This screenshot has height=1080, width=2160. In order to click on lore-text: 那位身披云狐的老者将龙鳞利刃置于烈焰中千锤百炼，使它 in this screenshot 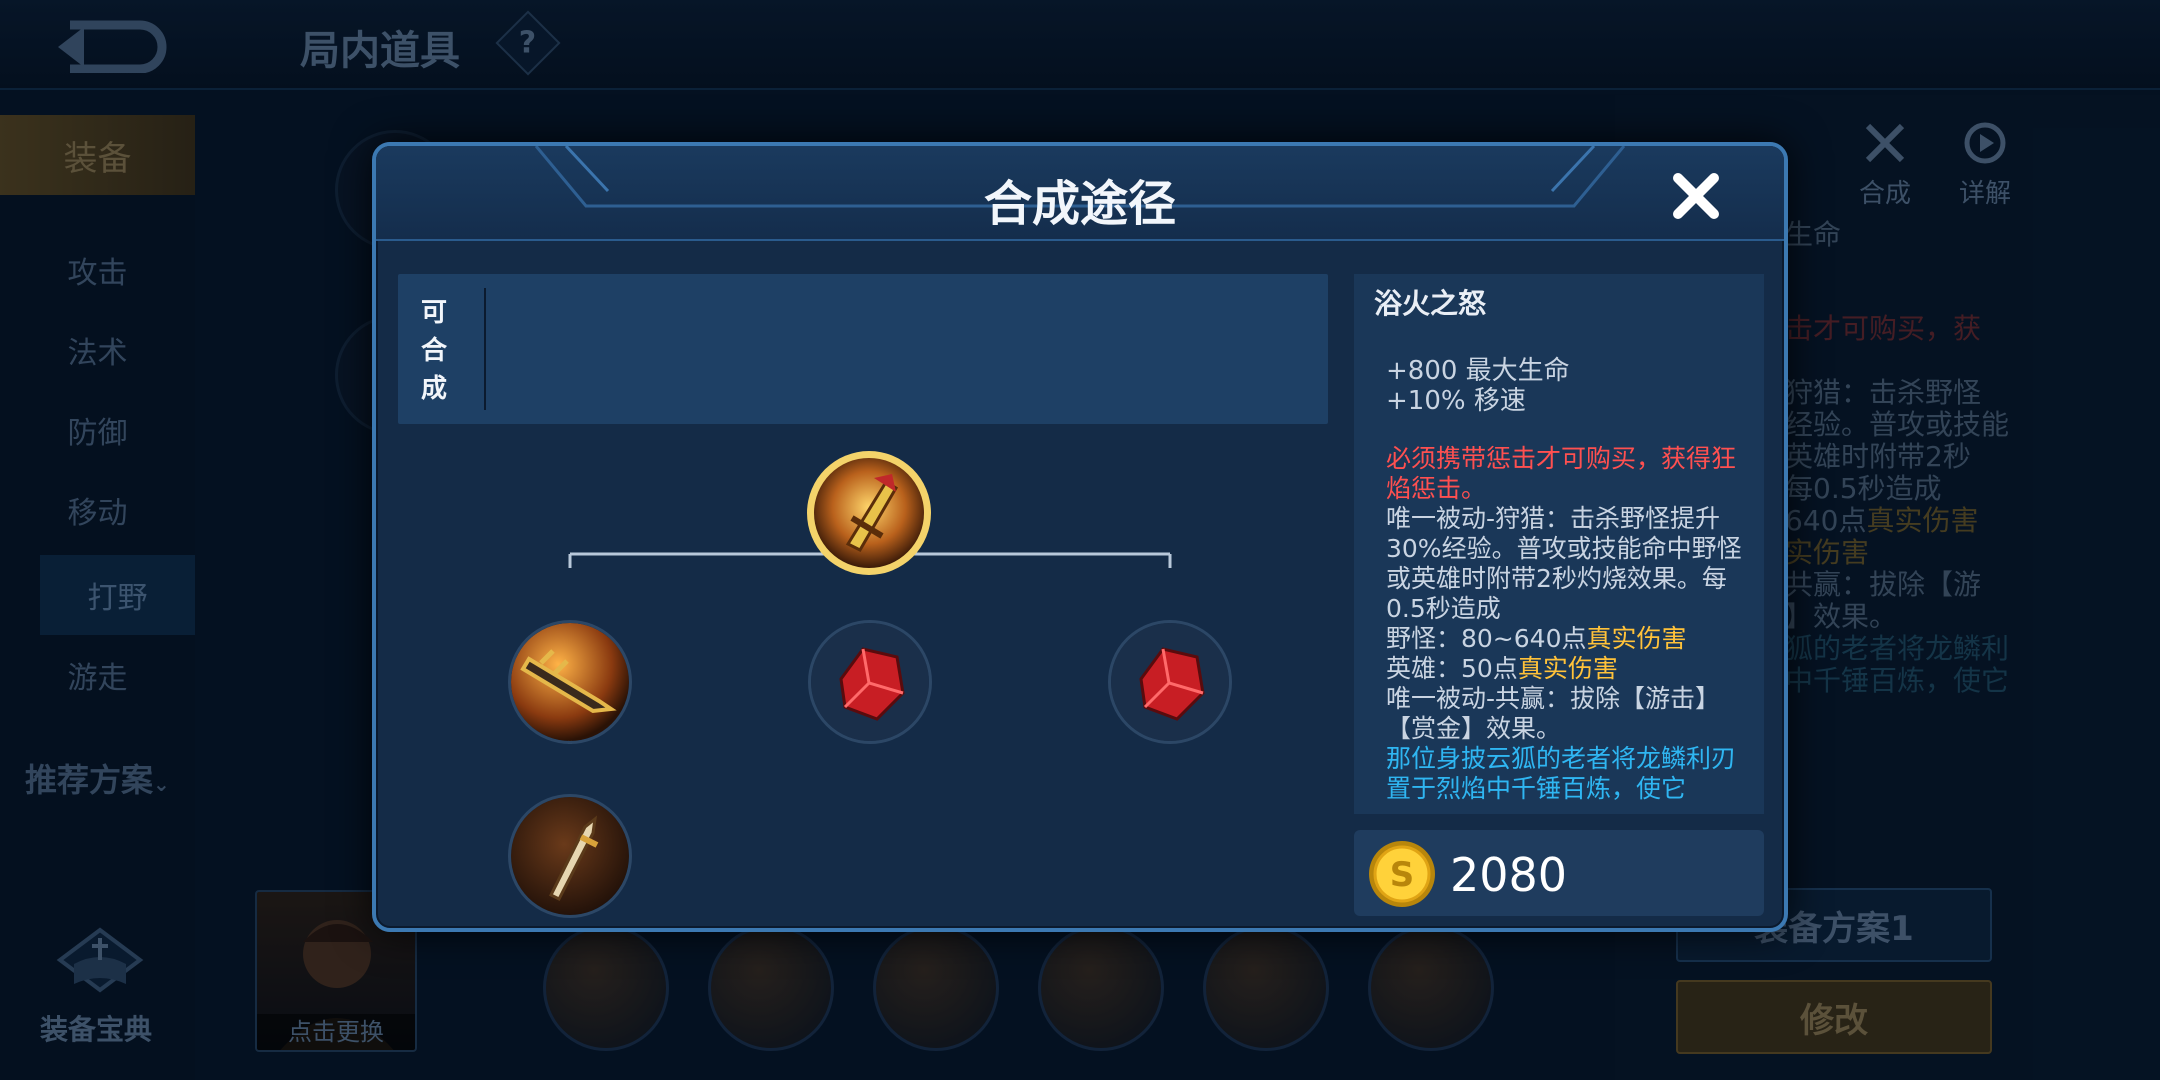, I will do `click(1561, 773)`.